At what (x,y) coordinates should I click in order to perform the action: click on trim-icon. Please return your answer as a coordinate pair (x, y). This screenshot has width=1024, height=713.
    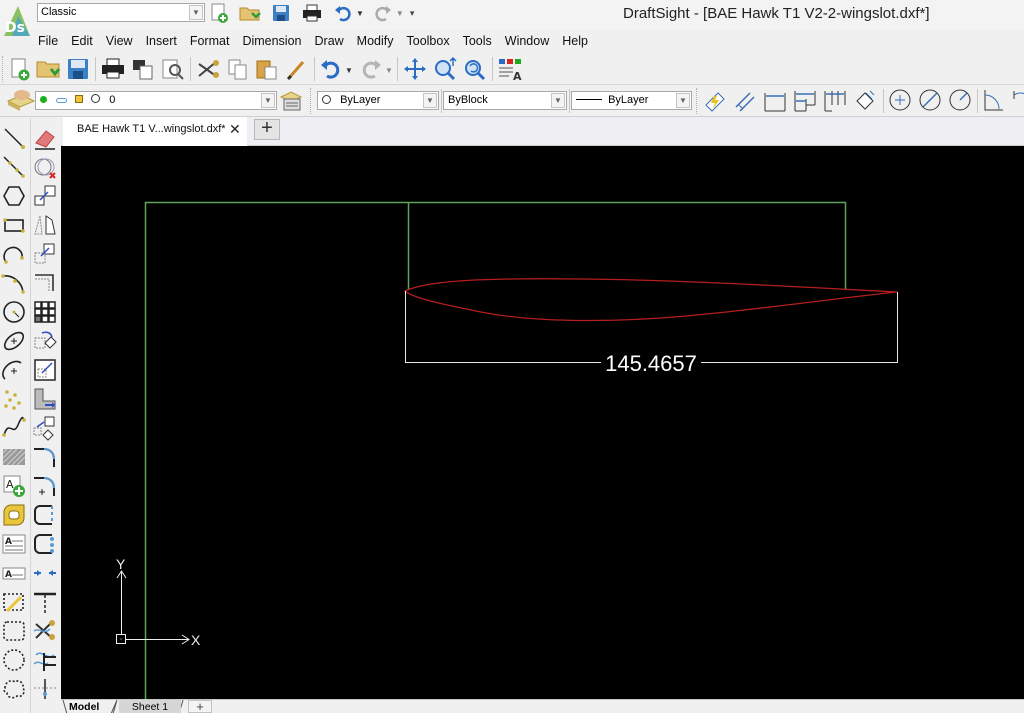
    Looking at the image, I should click on (45, 631).